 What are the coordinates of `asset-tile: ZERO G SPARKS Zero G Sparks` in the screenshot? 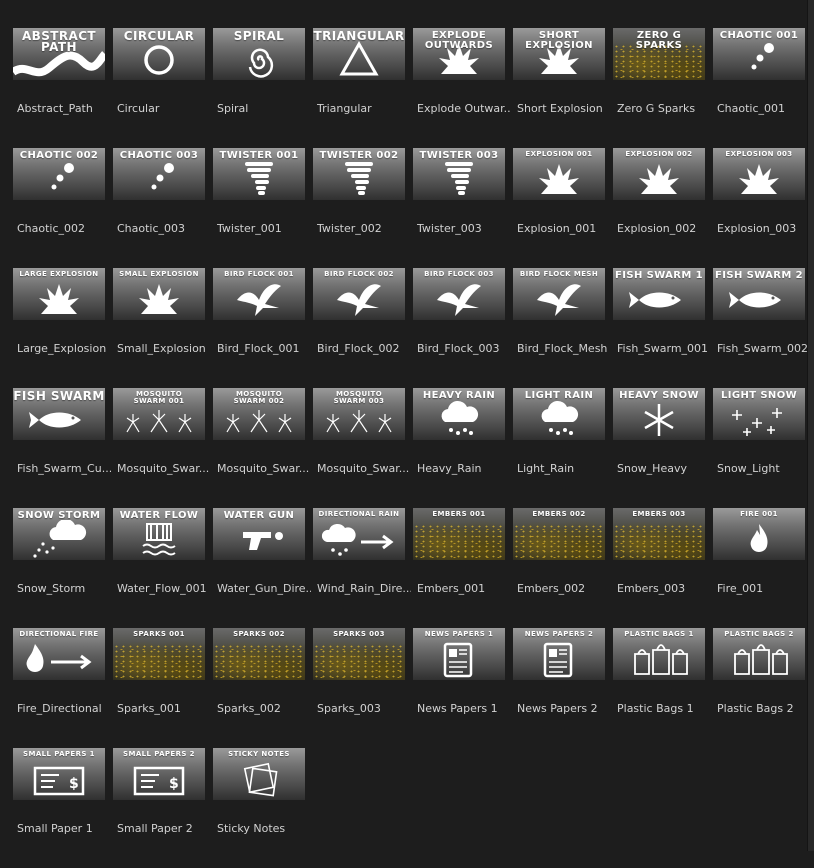 It's located at (663, 88).